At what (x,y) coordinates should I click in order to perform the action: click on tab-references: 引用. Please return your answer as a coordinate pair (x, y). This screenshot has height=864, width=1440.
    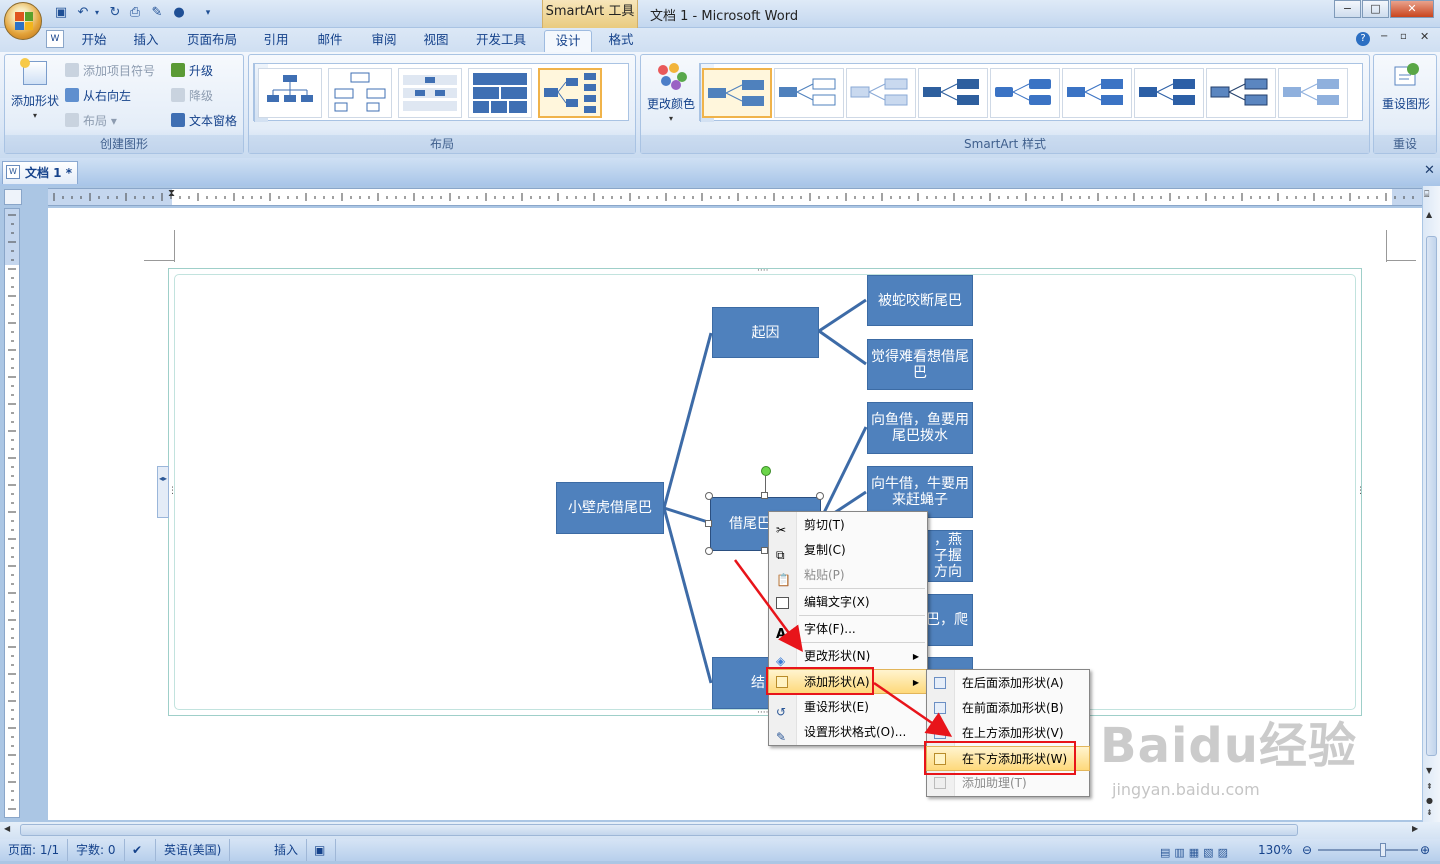
    Looking at the image, I should click on (276, 41).